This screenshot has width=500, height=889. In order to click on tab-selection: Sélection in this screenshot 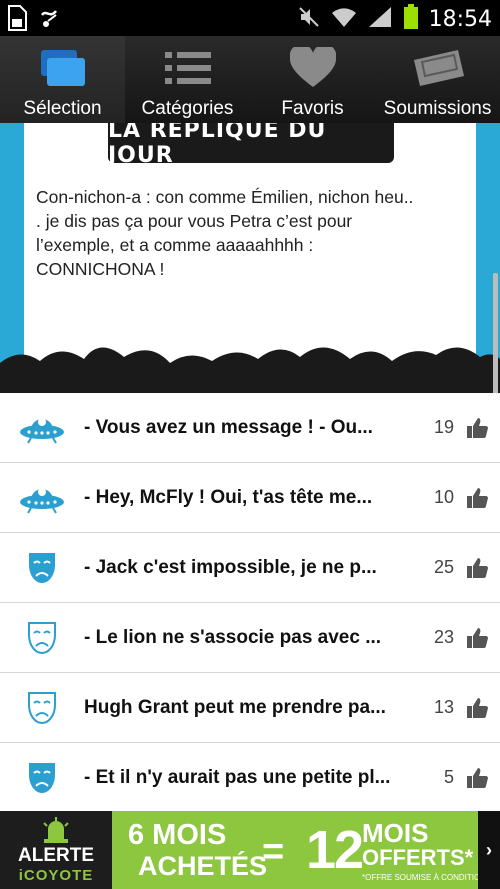, I will do `click(62, 79)`.